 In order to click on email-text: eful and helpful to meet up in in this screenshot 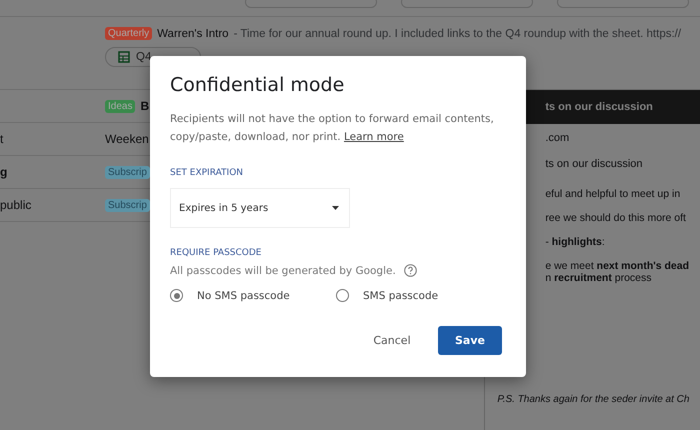, I will do `click(613, 193)`.